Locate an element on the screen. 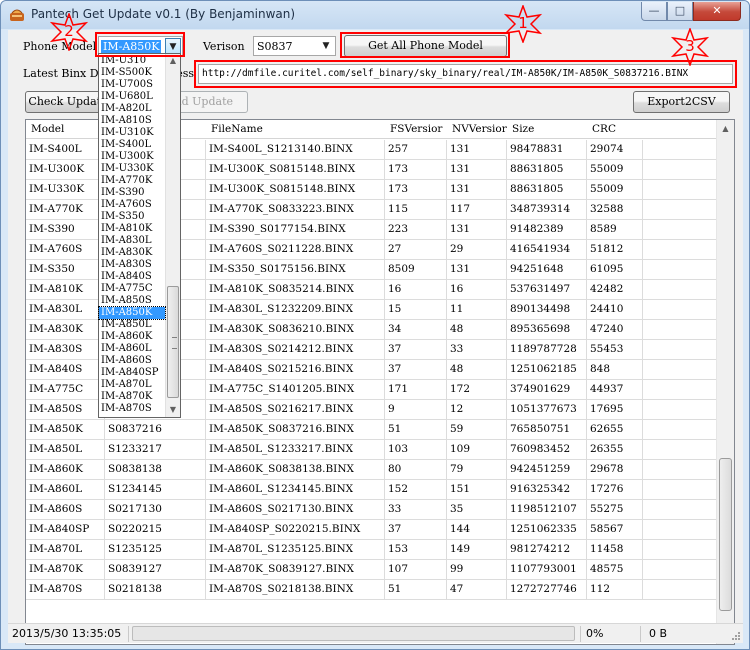 The image size is (750, 650). table-cell: 58567 is located at coordinates (615, 530).